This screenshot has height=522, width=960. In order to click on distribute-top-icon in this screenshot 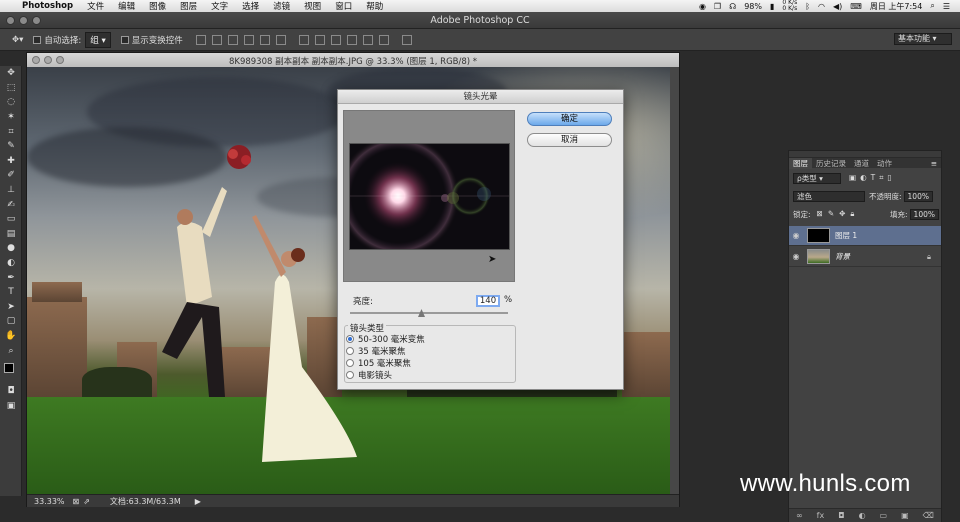, I will do `click(303, 39)`.